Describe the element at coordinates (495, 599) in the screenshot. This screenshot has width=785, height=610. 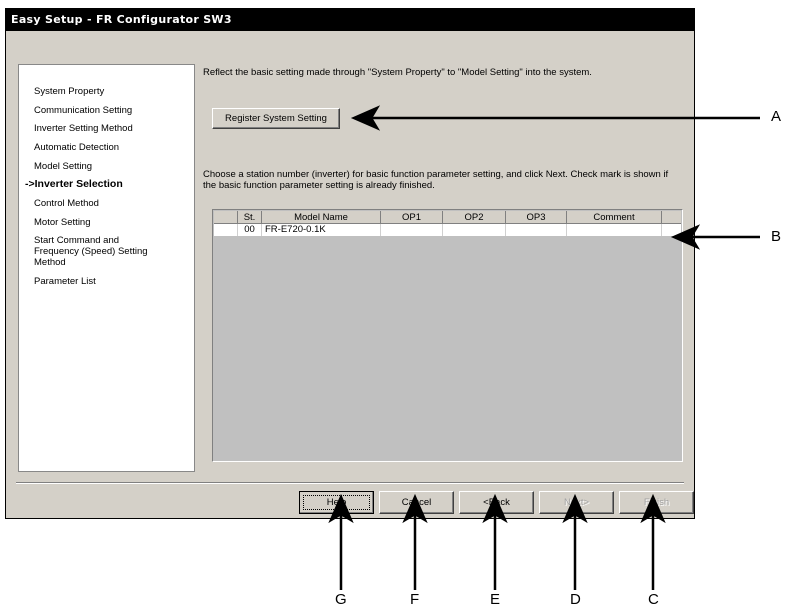
I see `callout-label-e: E` at that location.